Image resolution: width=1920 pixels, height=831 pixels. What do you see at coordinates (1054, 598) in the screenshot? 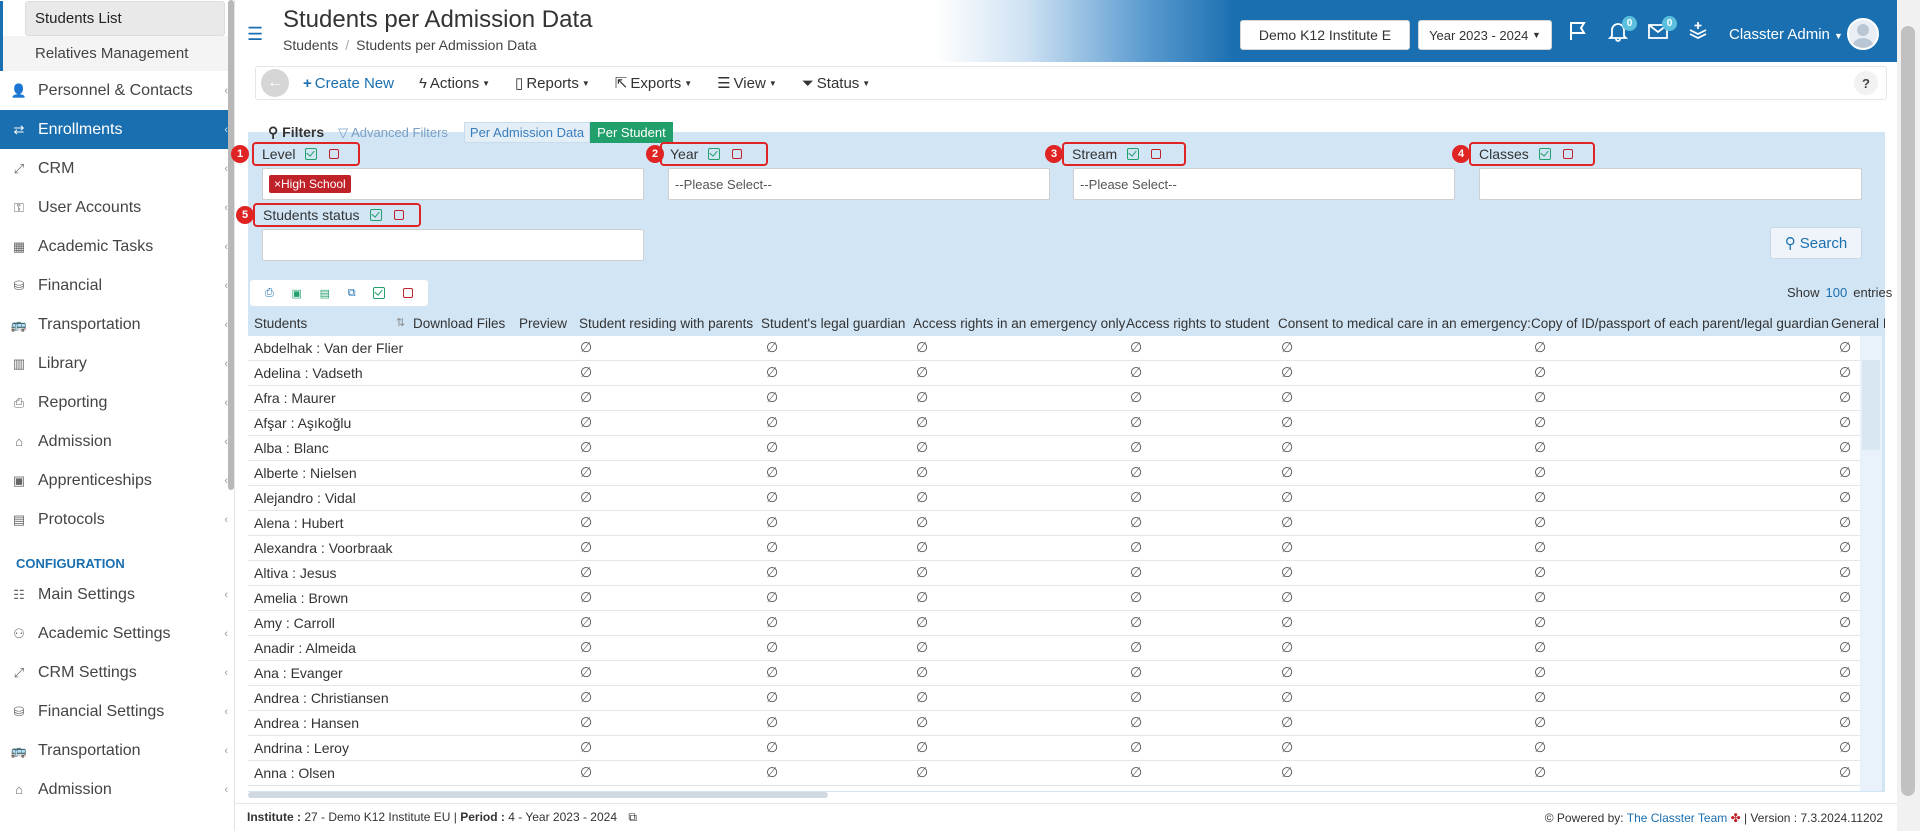
I see `table-row: Amelia : Brown ∅ ∅ ∅ ∅ ∅ ∅ ∅` at bounding box center [1054, 598].